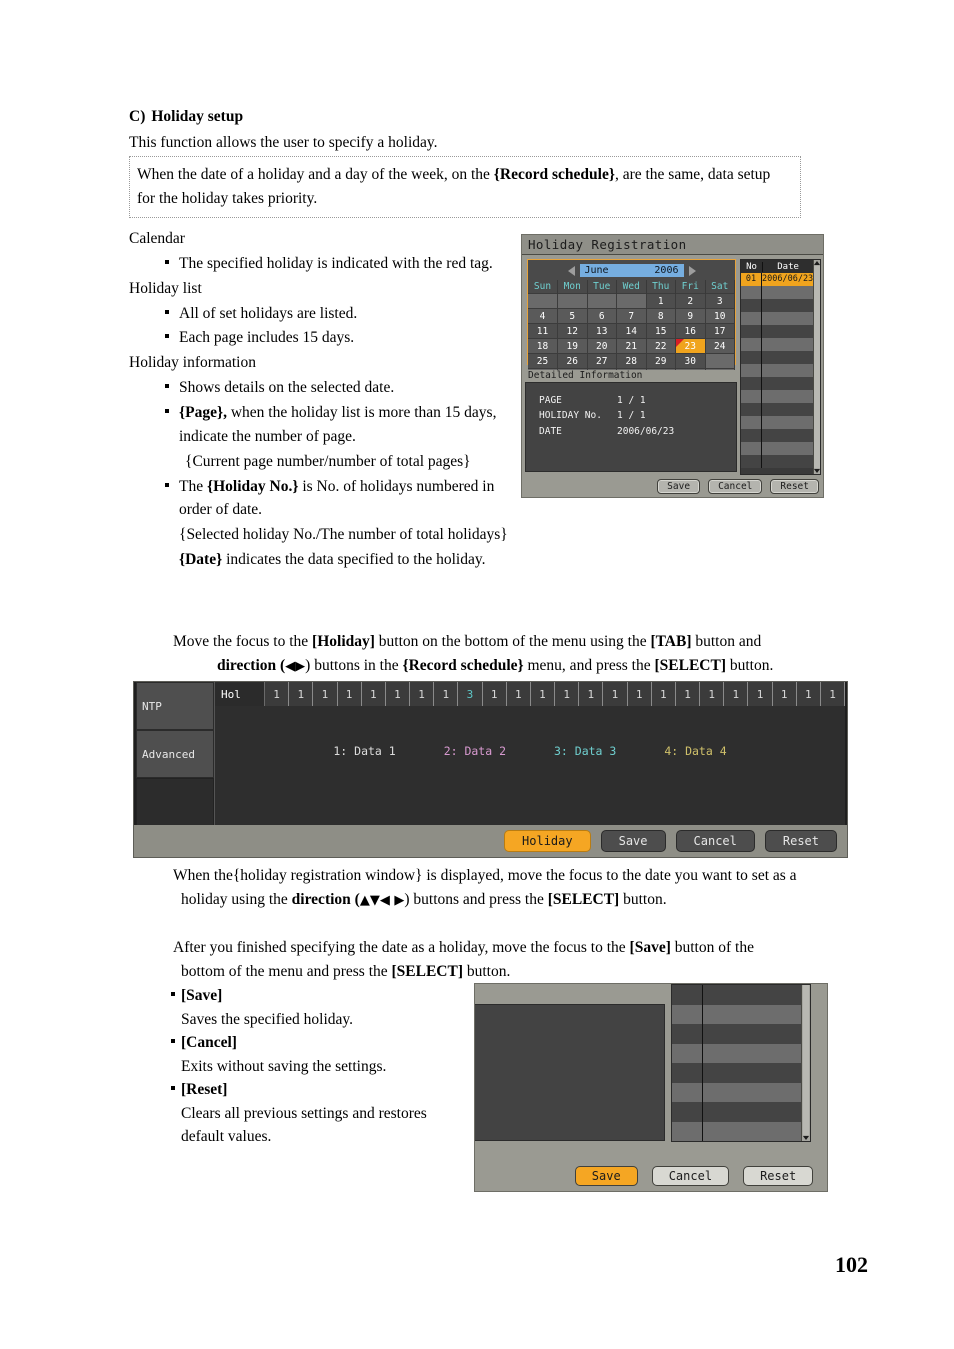  What do you see at coordinates (720, 331) in the screenshot?
I see `calendar-day-cell: 17` at bounding box center [720, 331].